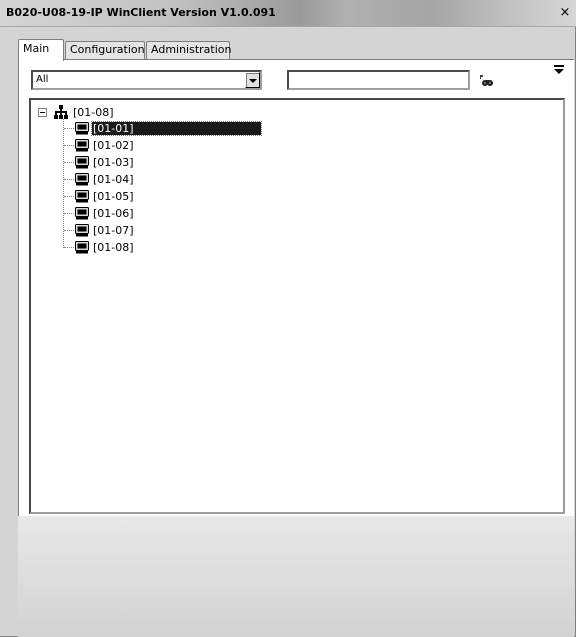  I want to click on tree-node-label: [01-04], so click(113, 179).